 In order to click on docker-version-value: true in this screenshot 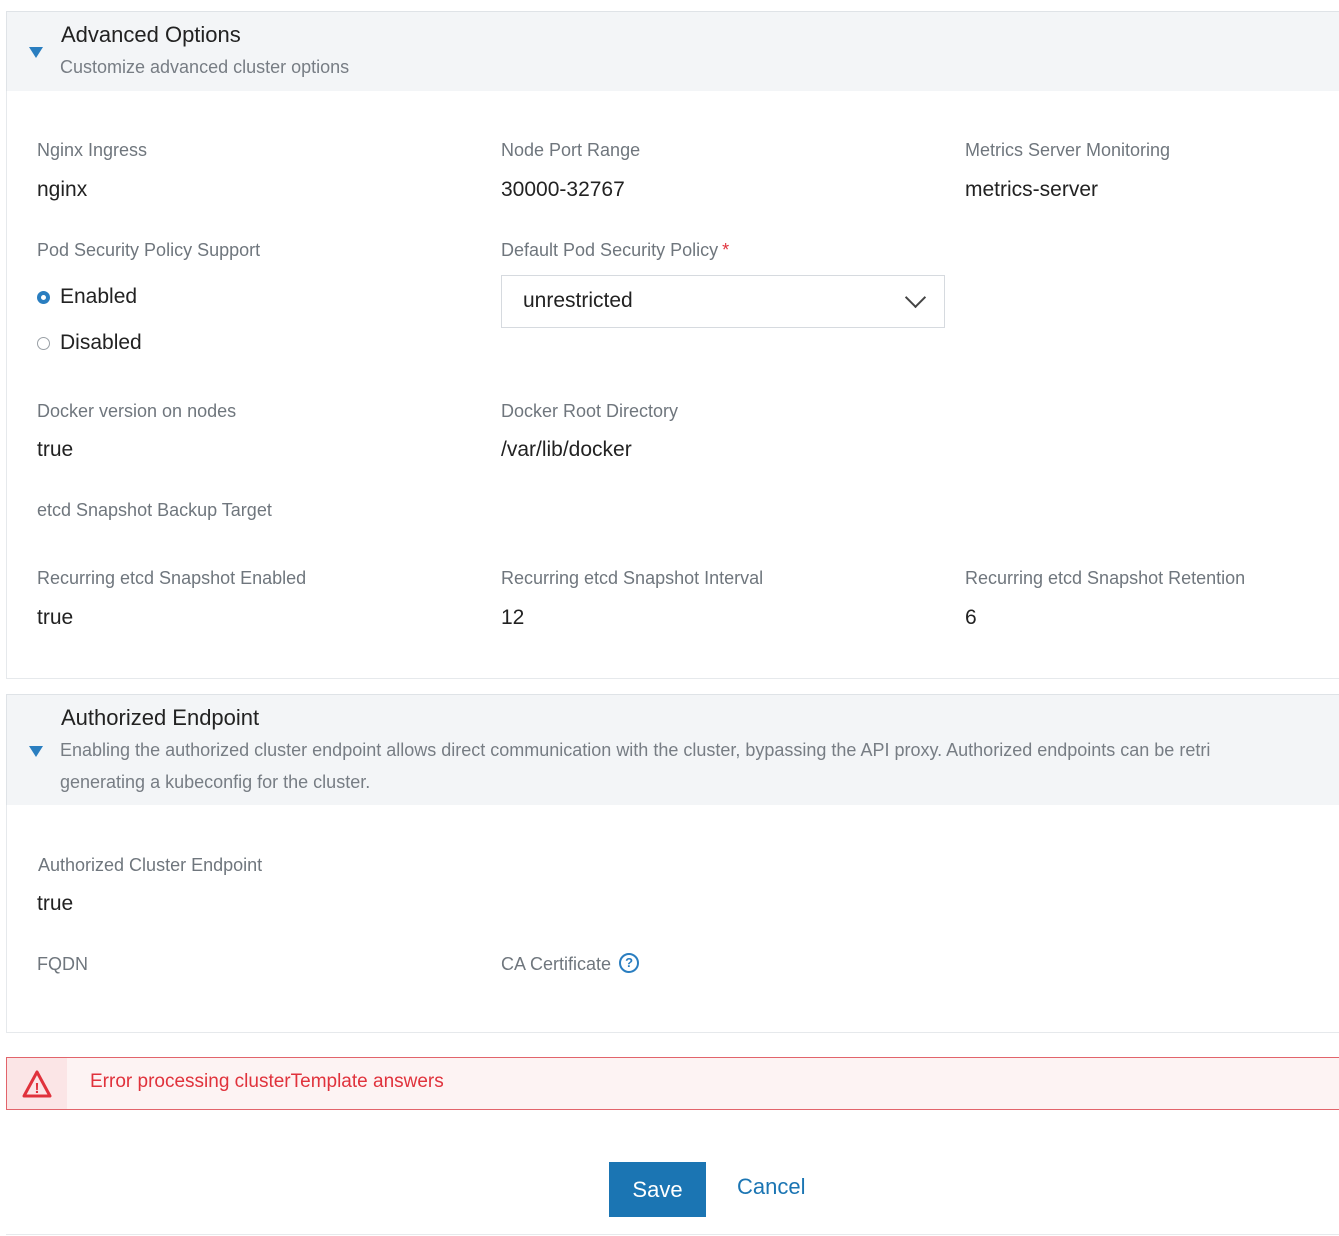, I will do `click(55, 449)`.